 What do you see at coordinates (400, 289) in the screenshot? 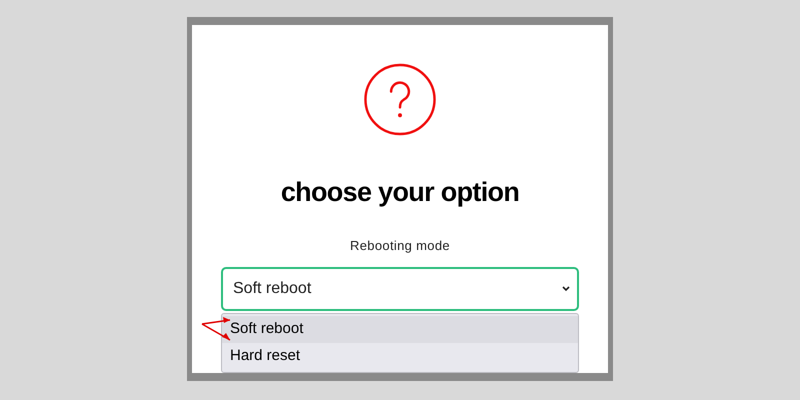
I see `select-field: Soft reboot` at bounding box center [400, 289].